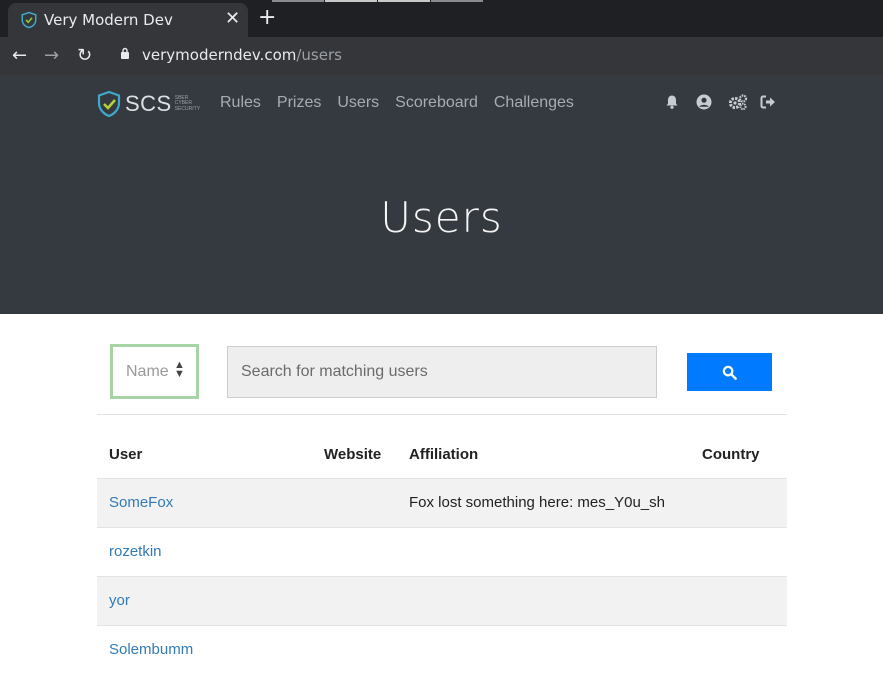  Describe the element at coordinates (441, 56) in the screenshot. I see `browser-toolbar: ← → ↻ verymoderndev.com/users` at that location.